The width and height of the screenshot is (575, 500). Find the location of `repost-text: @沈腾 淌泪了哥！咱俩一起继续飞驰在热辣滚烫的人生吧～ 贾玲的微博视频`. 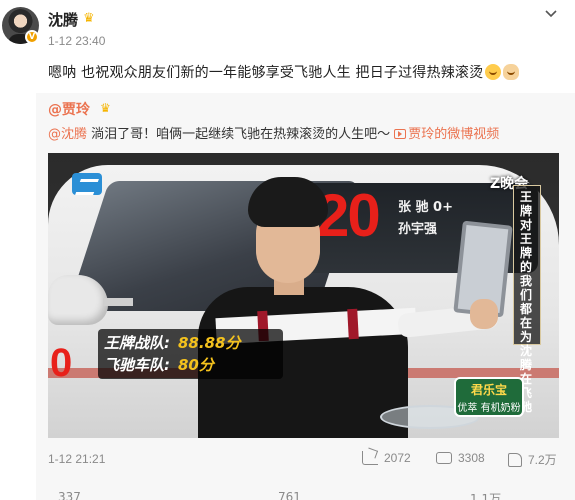

repost-text: @沈腾 淌泪了哥！咱俩一起继续飞驰在热辣滚烫的人生吧～ 贾玲的微博视频 is located at coordinates (273, 132).